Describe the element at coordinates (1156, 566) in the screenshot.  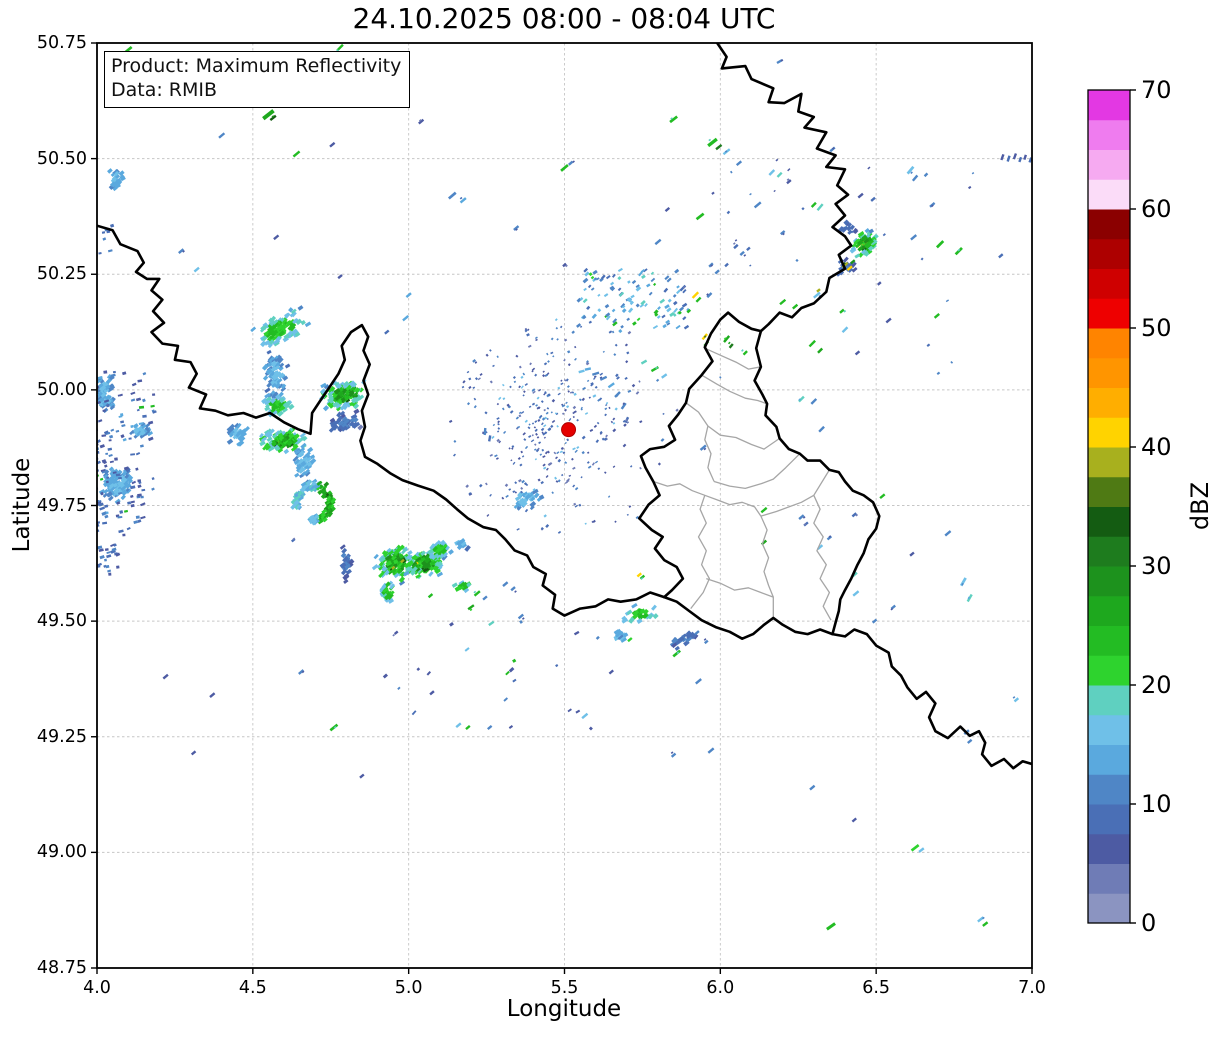
I see `colorbar-tick-label: 30` at that location.